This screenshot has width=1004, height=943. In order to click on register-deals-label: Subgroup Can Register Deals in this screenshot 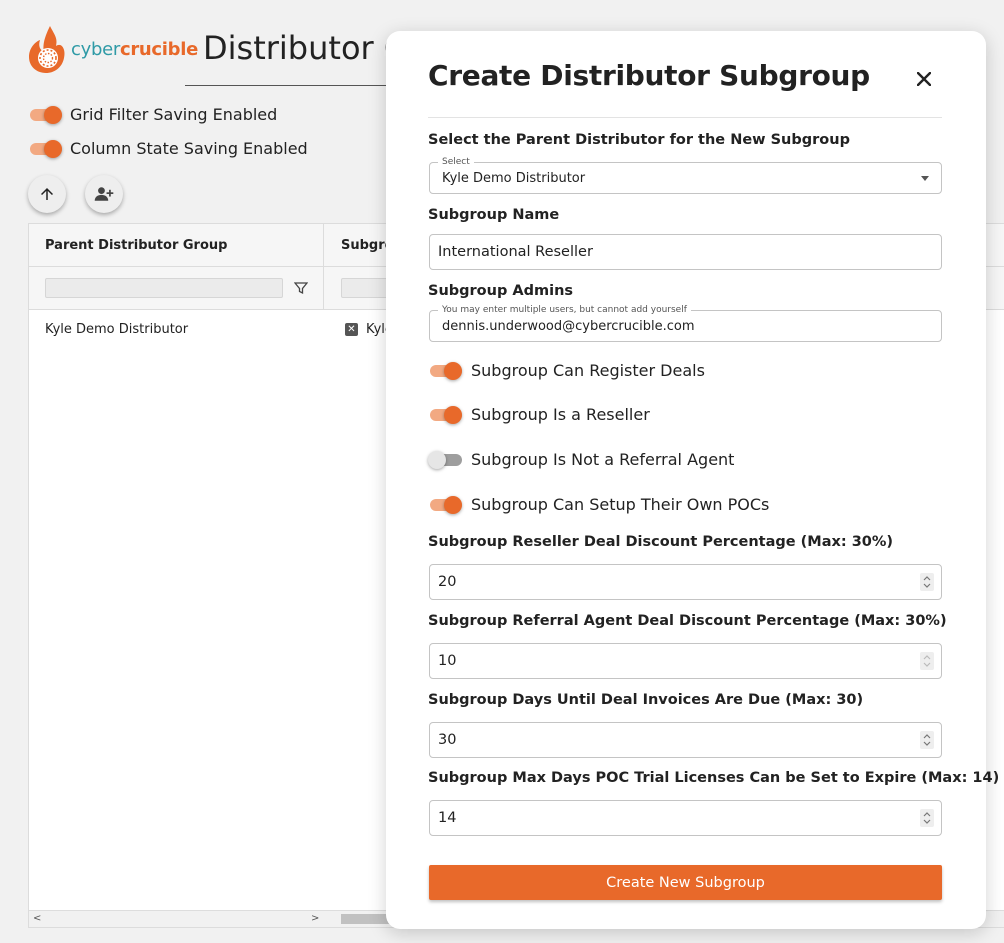, I will do `click(588, 370)`.